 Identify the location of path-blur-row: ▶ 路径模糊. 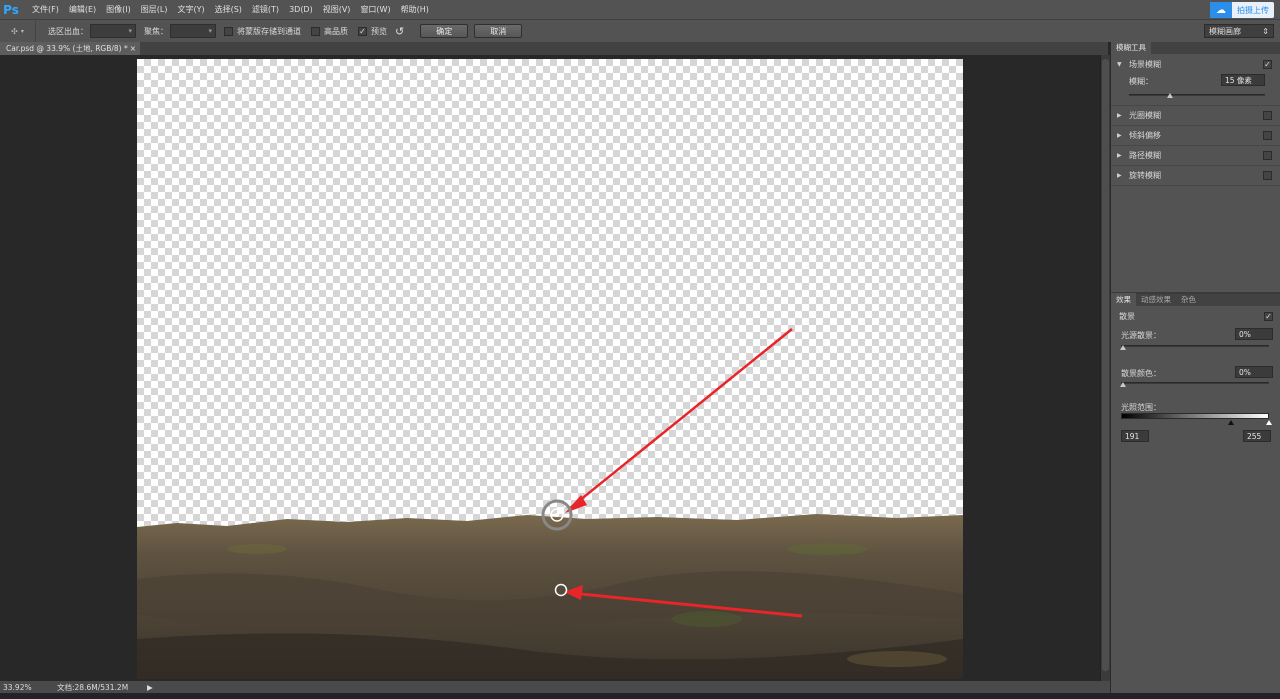
(1195, 156).